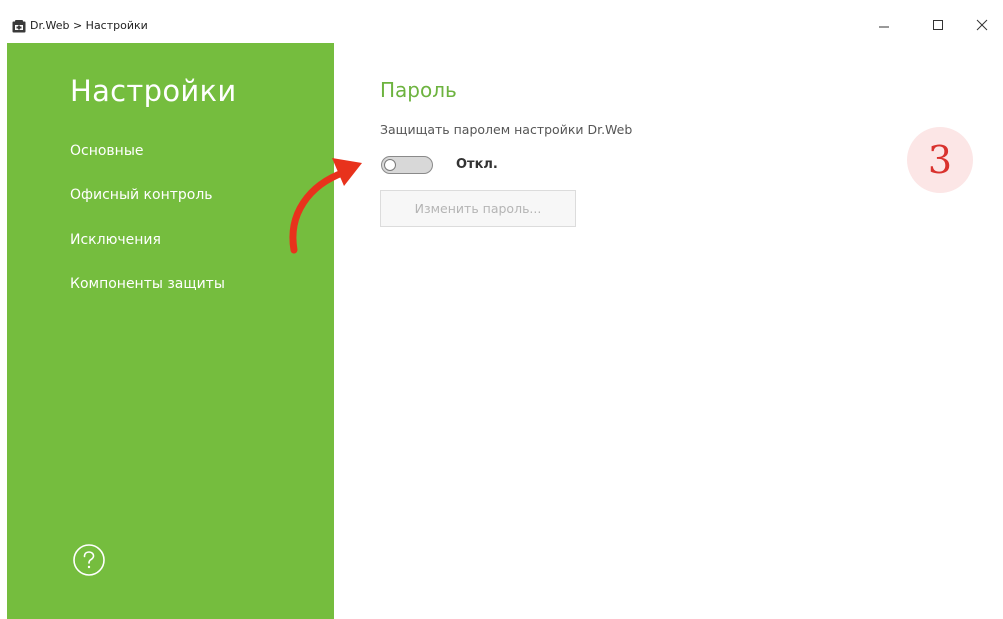 Image resolution: width=1003 pixels, height=619 pixels. I want to click on close-button, so click(981, 25).